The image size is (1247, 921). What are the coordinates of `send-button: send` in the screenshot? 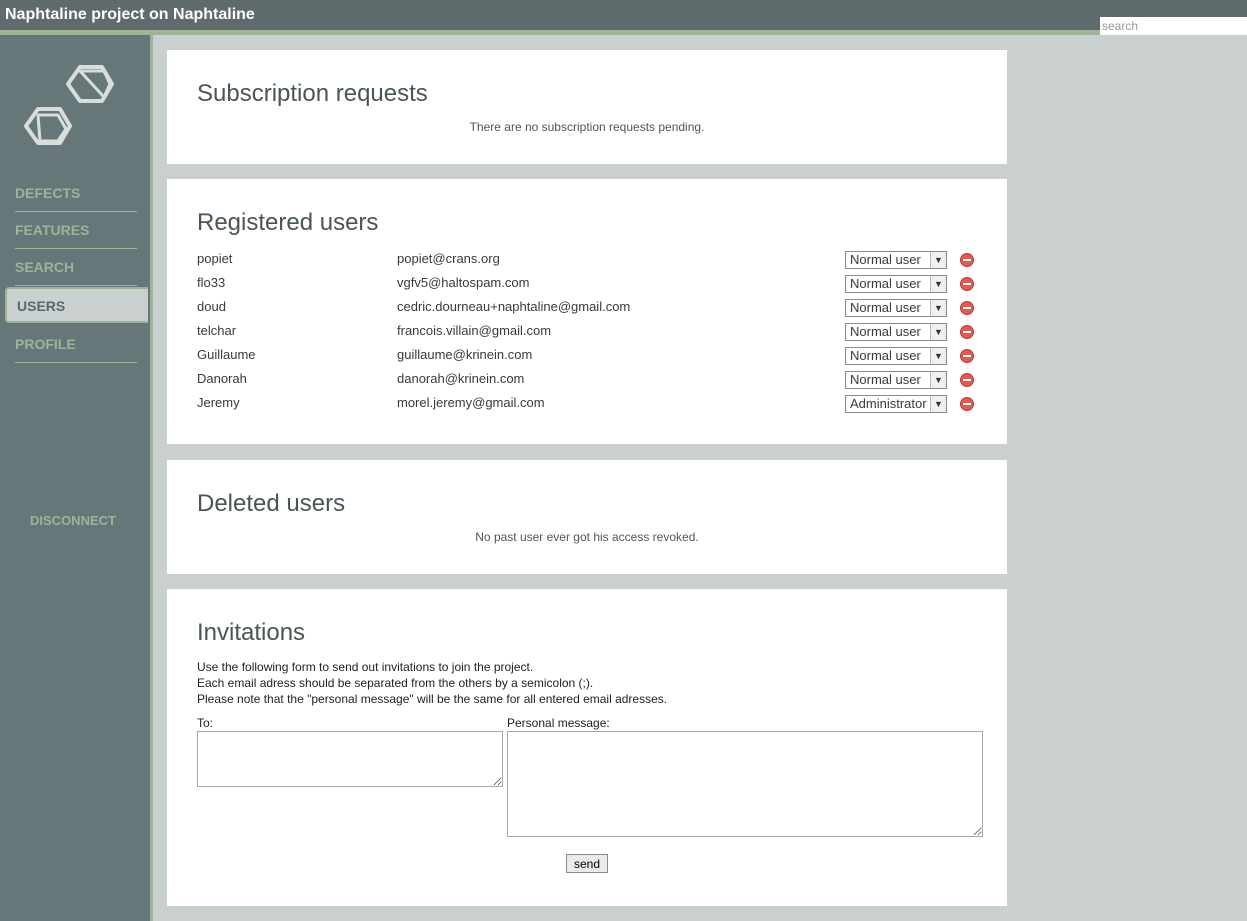 It's located at (587, 863).